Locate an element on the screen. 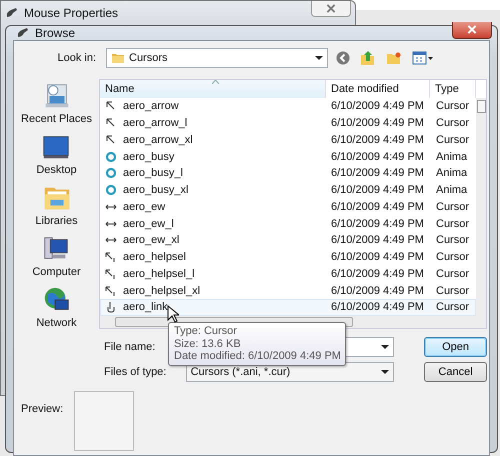  preview-pane is located at coordinates (104, 421).